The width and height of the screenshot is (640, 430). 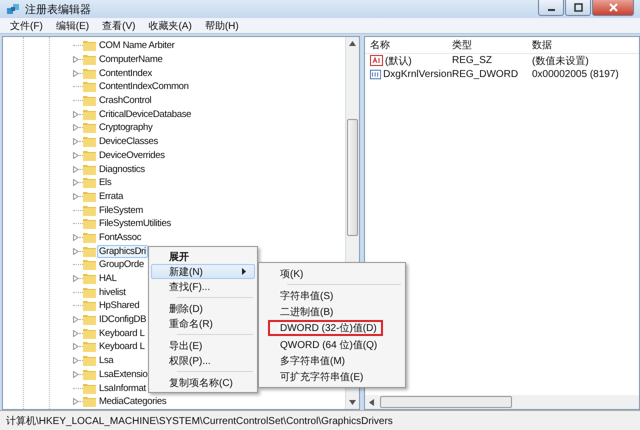 What do you see at coordinates (125, 73) in the screenshot?
I see `tree-item: ContentIndex` at bounding box center [125, 73].